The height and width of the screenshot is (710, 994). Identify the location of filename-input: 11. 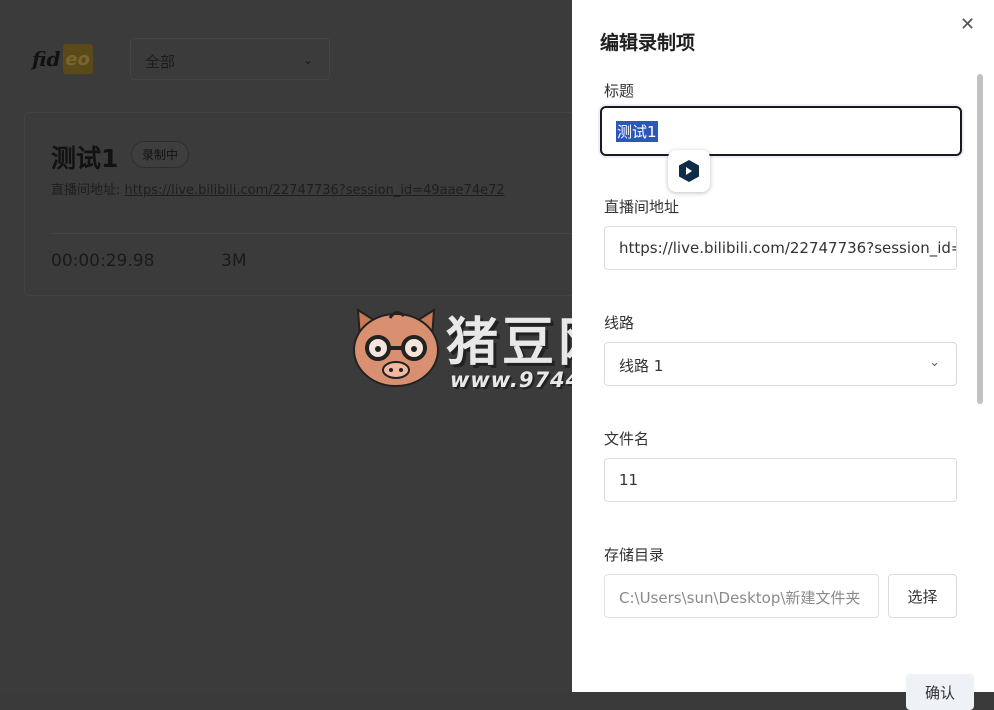
(780, 480).